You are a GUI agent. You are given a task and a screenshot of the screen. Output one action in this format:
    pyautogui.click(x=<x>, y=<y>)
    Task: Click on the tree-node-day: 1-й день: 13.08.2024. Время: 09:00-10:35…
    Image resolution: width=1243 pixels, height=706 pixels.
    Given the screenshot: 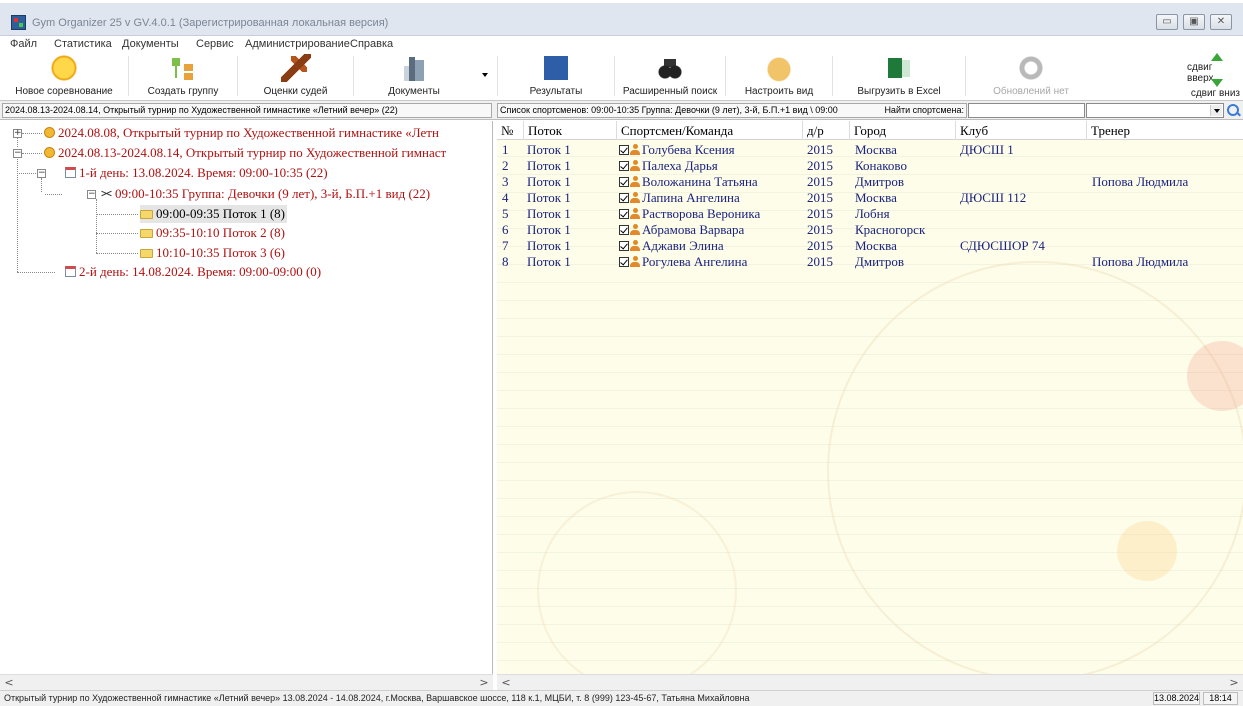 What is the action you would take?
    pyautogui.click(x=196, y=173)
    